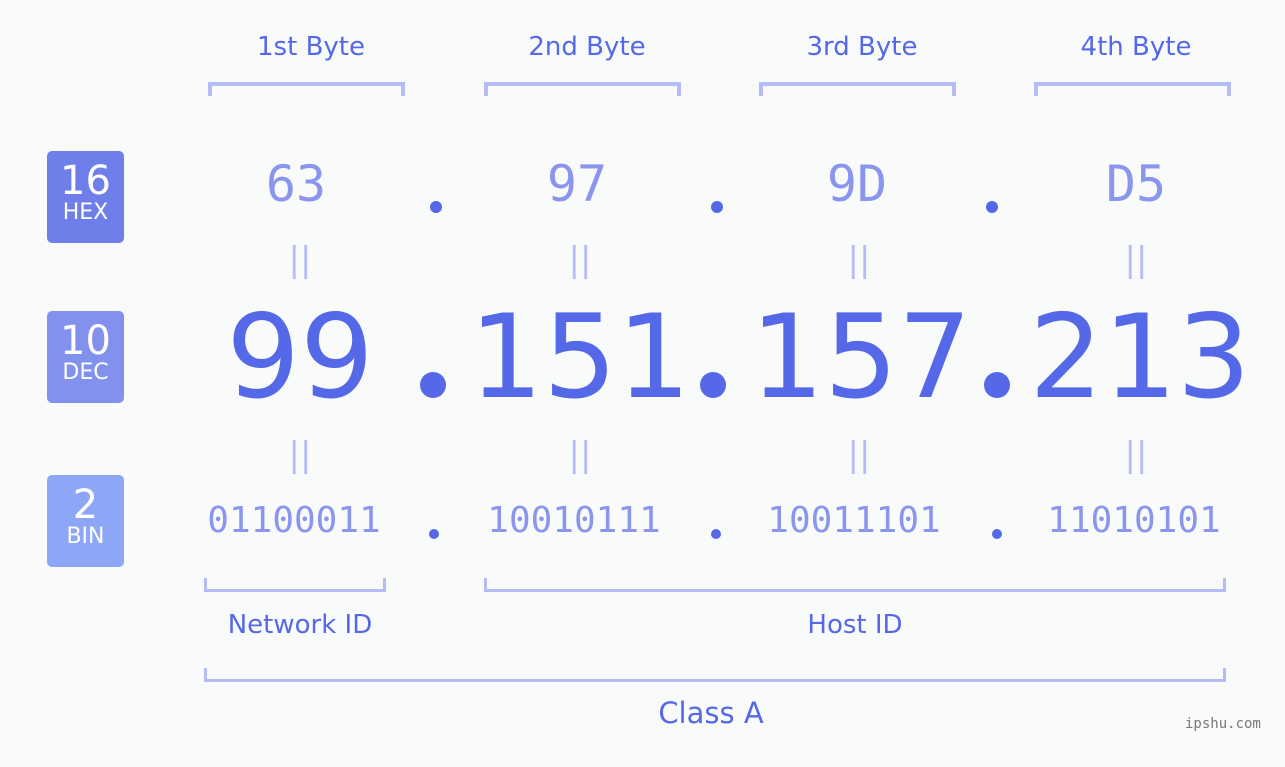  I want to click on byte-label-1: 1st Byte, so click(311, 47).